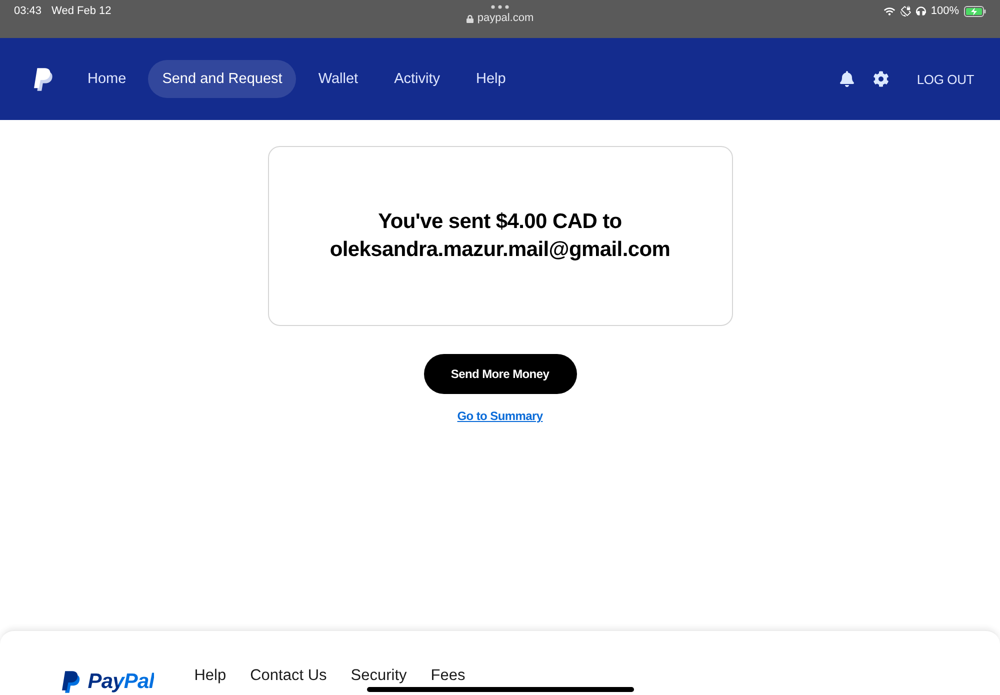 Image resolution: width=1000 pixels, height=695 pixels. What do you see at coordinates (222, 79) in the screenshot?
I see `nav-tab: Send and Request` at bounding box center [222, 79].